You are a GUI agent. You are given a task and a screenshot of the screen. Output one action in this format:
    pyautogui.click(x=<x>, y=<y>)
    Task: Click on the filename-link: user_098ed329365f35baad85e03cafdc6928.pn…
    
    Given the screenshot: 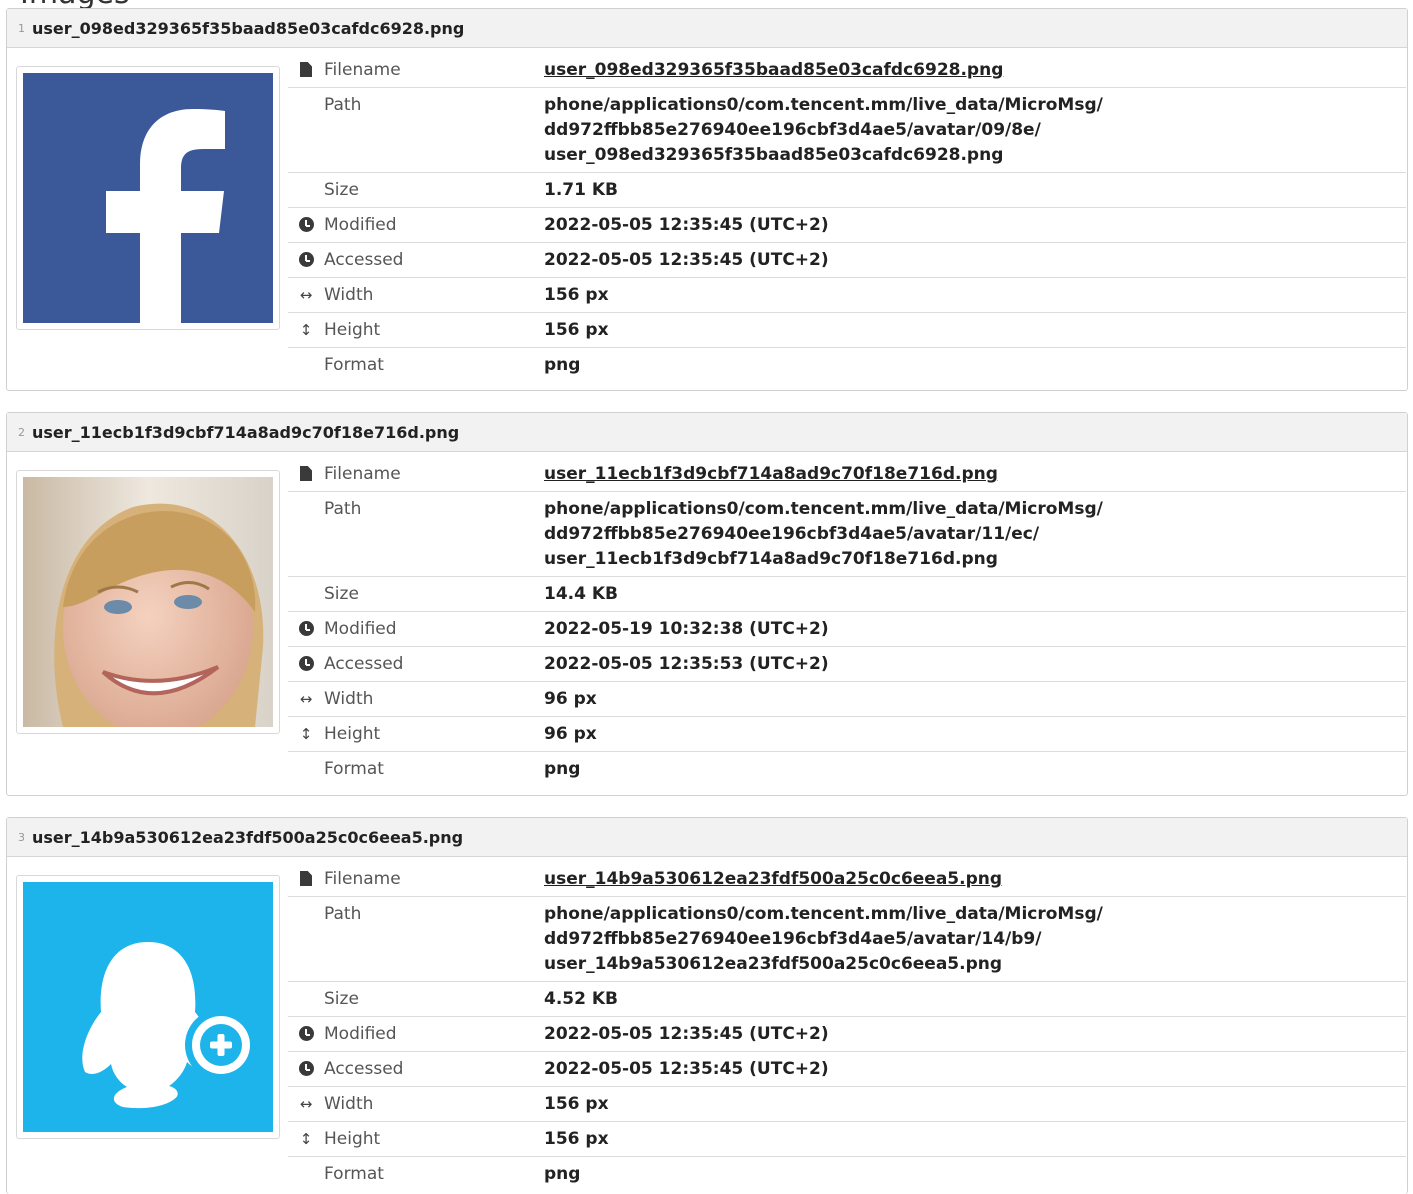 What is the action you would take?
    pyautogui.click(x=975, y=70)
    